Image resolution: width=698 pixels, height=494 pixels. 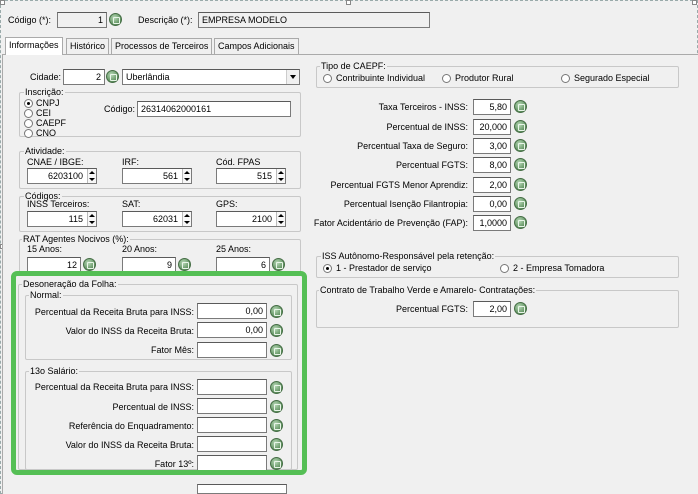 What do you see at coordinates (91, 176) in the screenshot?
I see `cnae-spinner` at bounding box center [91, 176].